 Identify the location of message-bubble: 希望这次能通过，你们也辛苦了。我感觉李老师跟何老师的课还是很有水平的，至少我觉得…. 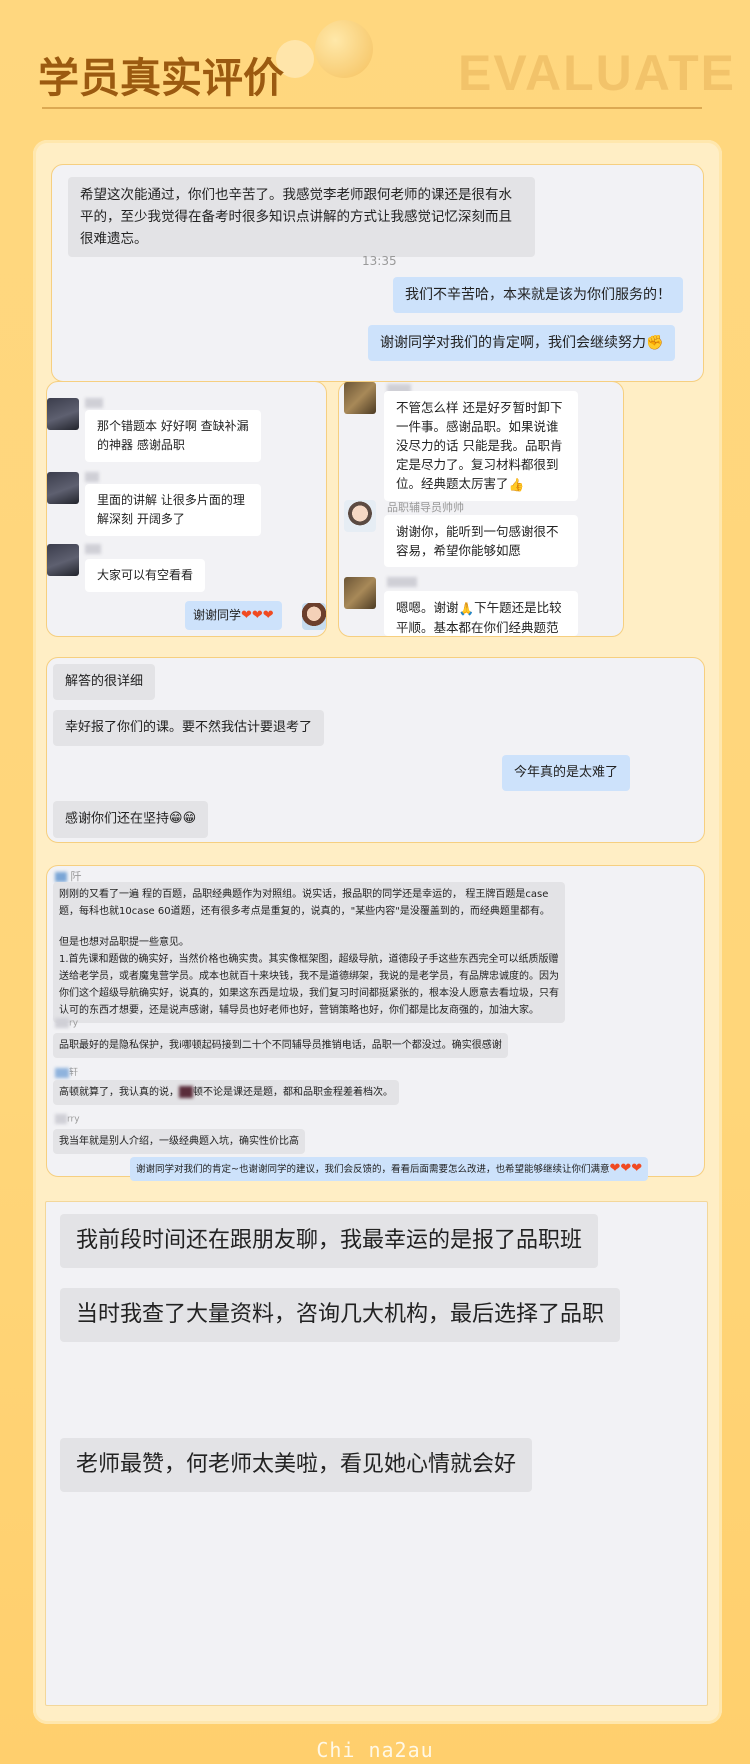
(301, 217).